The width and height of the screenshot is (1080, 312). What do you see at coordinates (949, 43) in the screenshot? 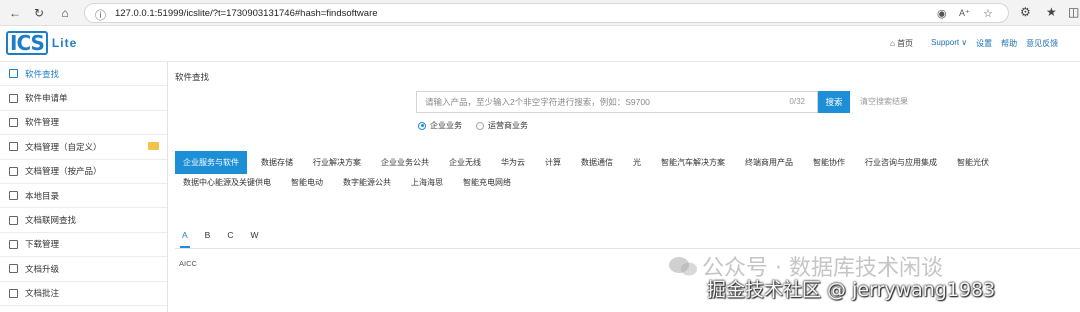
I see `support-menu: Support ∨` at bounding box center [949, 43].